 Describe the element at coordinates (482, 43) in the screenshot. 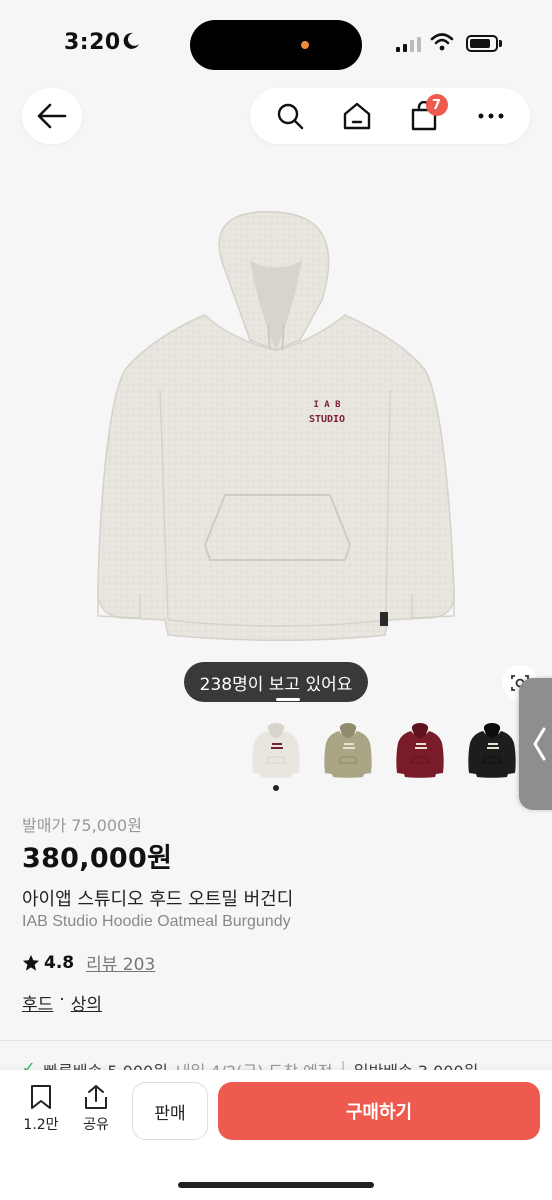

I see `battery-icon` at that location.